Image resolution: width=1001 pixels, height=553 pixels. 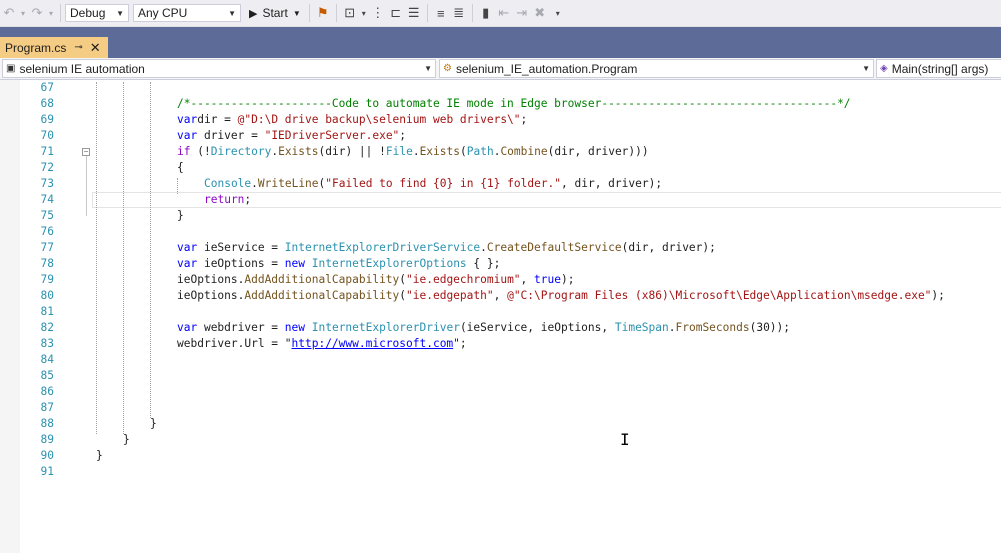 What do you see at coordinates (414, 13) in the screenshot?
I see `outline-icon: ☰` at bounding box center [414, 13].